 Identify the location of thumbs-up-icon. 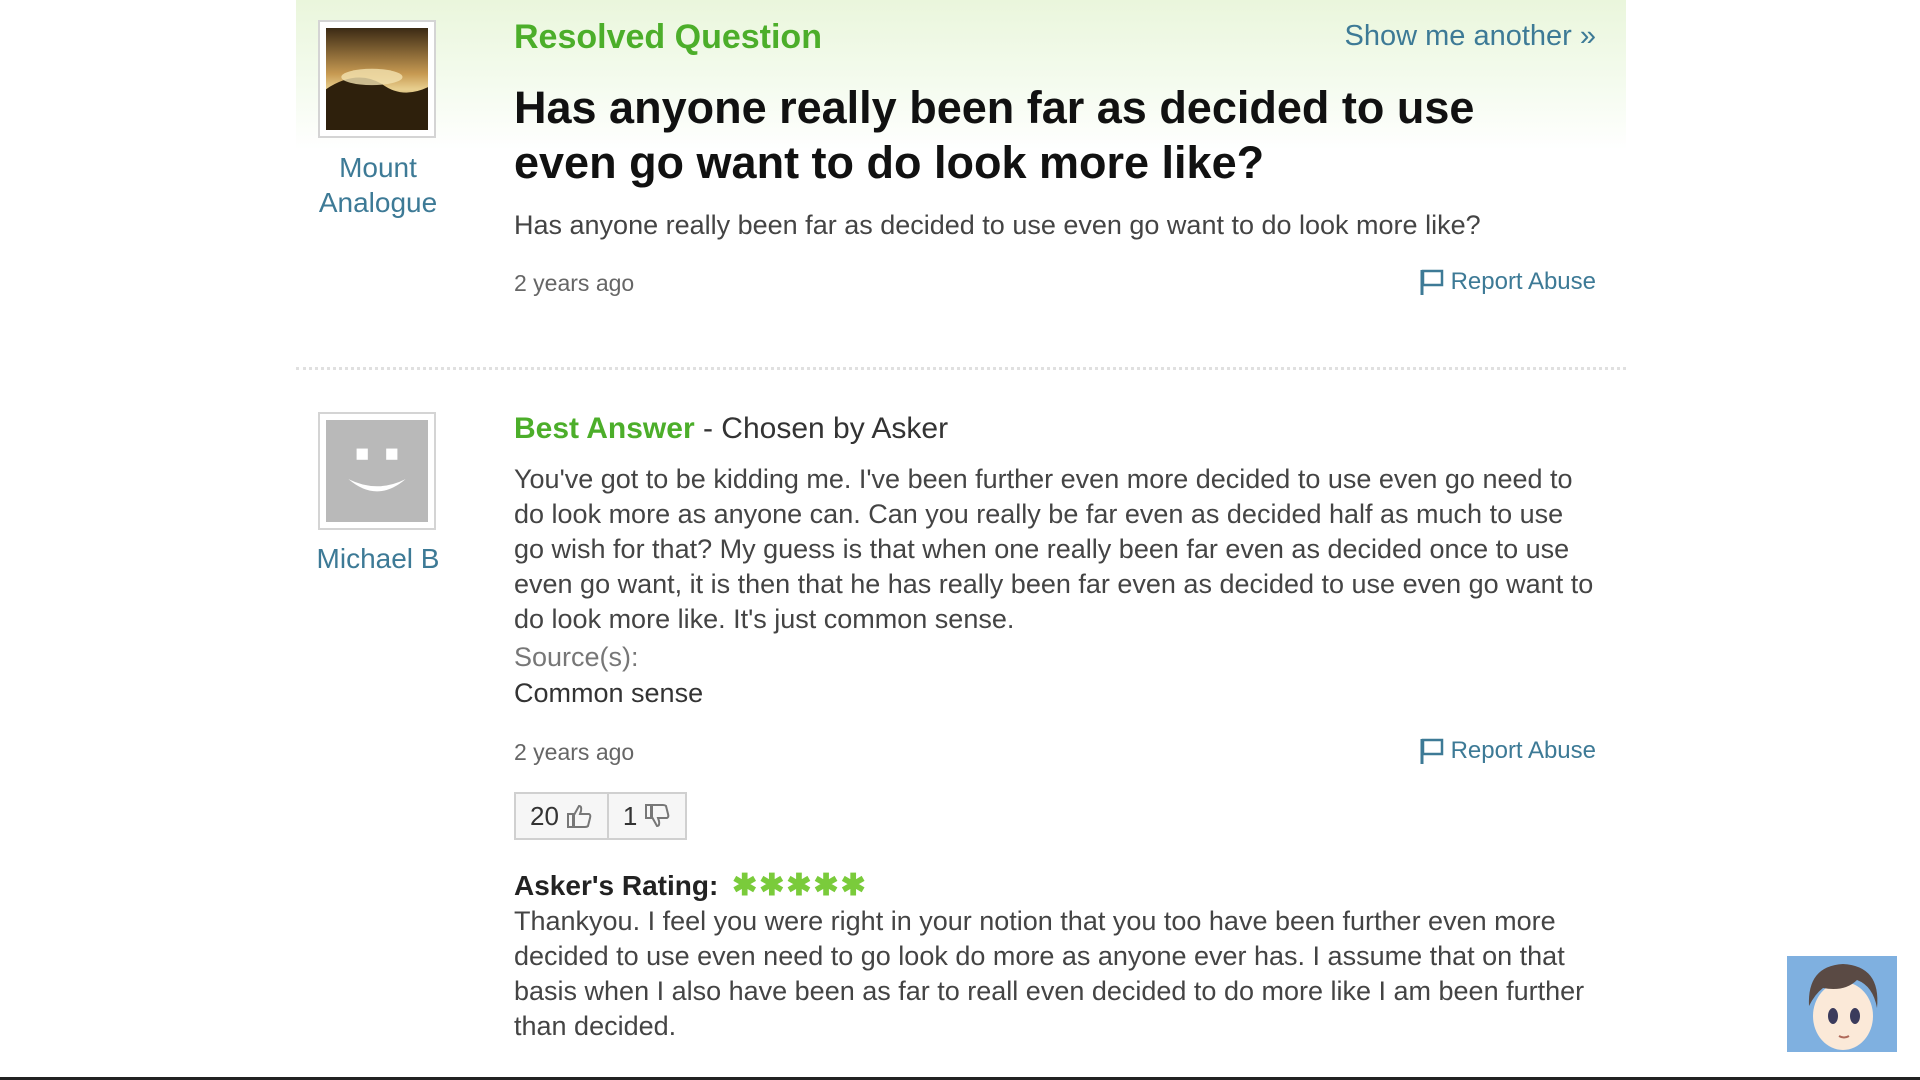
(579, 816).